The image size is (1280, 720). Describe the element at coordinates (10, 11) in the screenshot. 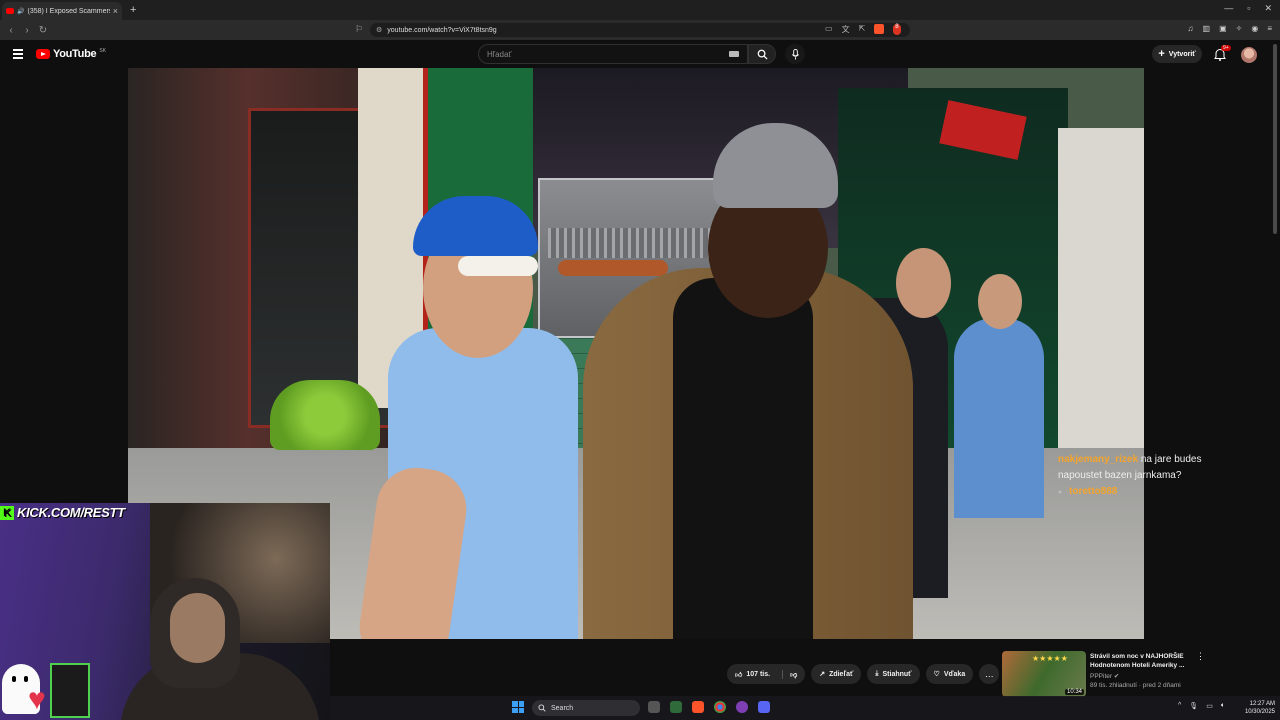

I see `youtube-favicon-icon` at that location.